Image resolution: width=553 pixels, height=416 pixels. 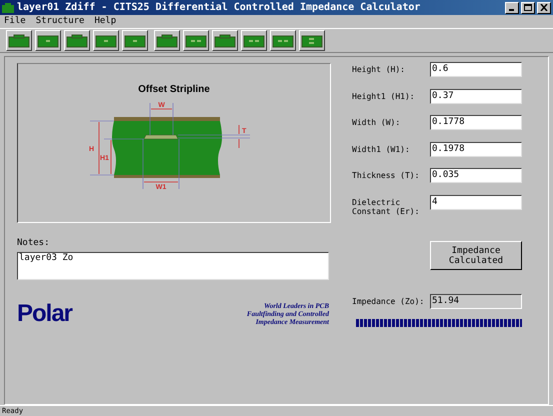 I want to click on window-title: layer01 Zdiff - CITS25 Differential Controlled Impedance Calculator, so click(x=218, y=7).